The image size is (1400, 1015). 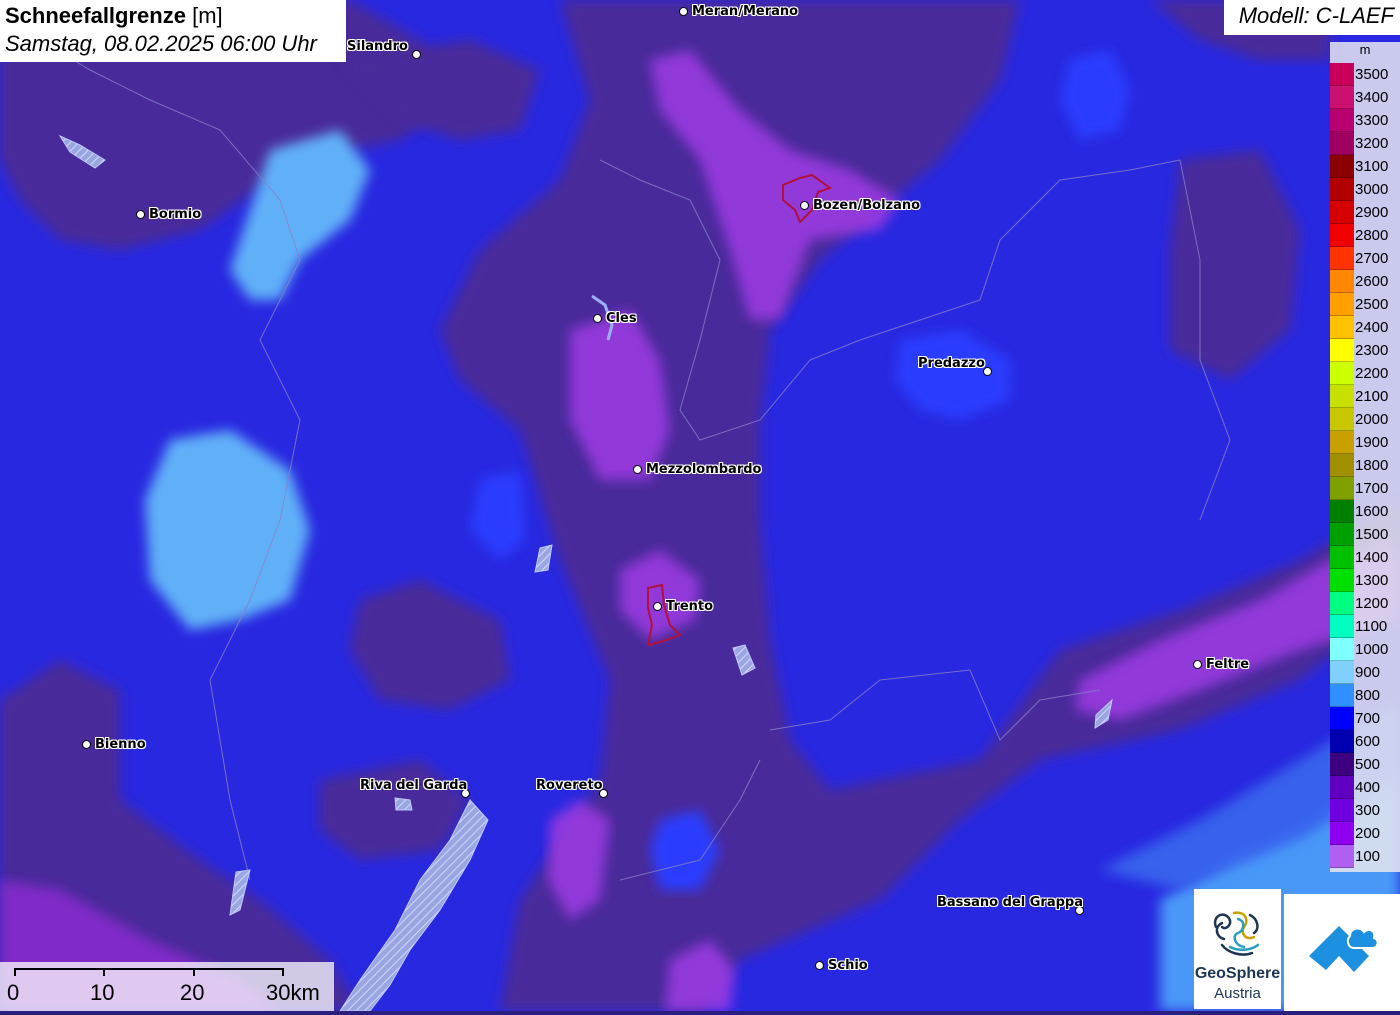 I want to click on legend-row: 100, so click(x=1365, y=856).